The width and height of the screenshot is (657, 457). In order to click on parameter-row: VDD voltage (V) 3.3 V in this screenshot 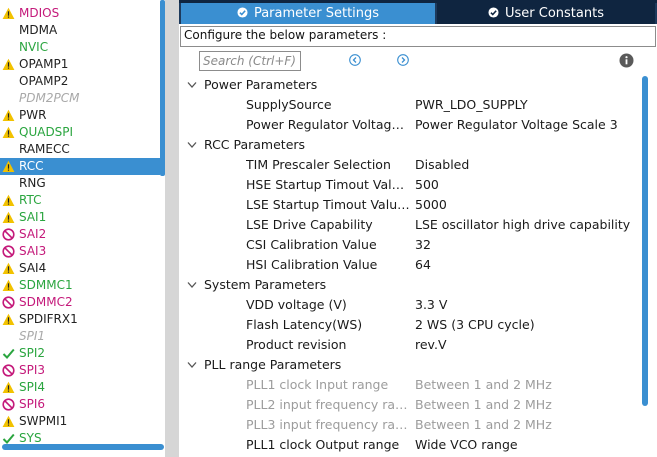, I will do `click(410, 305)`.